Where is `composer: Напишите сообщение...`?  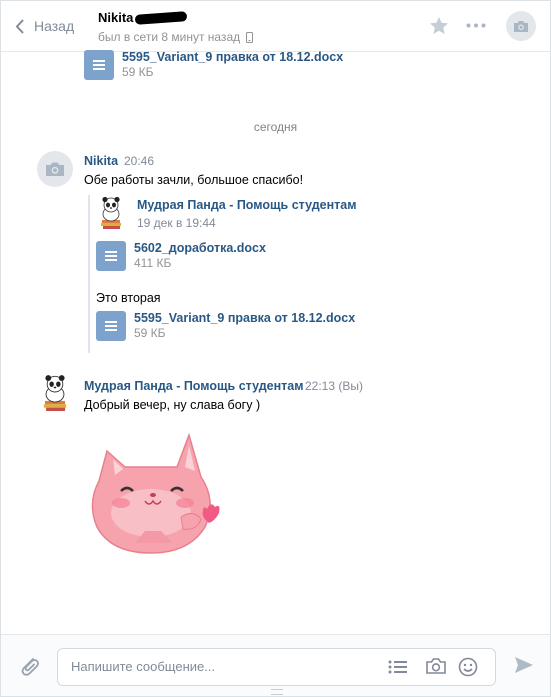 composer: Напишите сообщение... is located at coordinates (275, 665).